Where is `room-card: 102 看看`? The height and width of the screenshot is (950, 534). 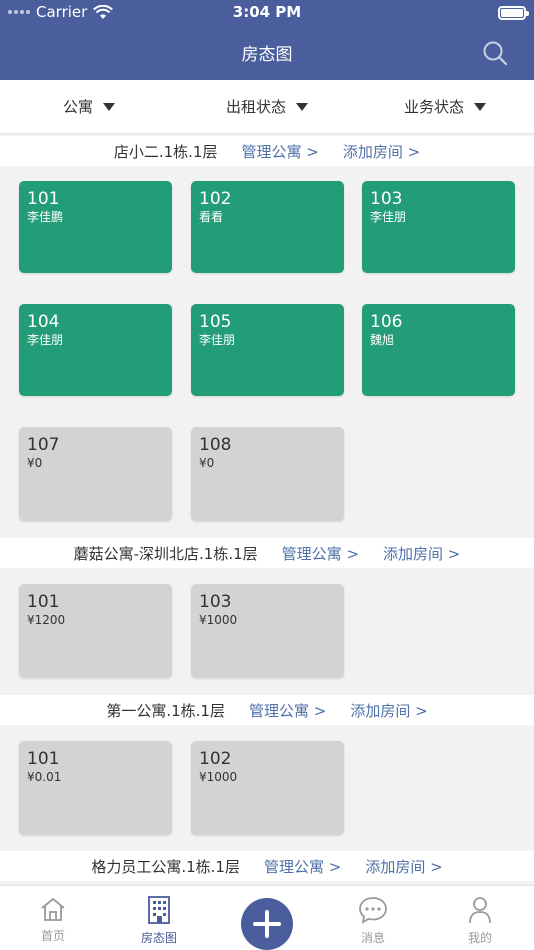 room-card: 102 看看 is located at coordinates (267, 227).